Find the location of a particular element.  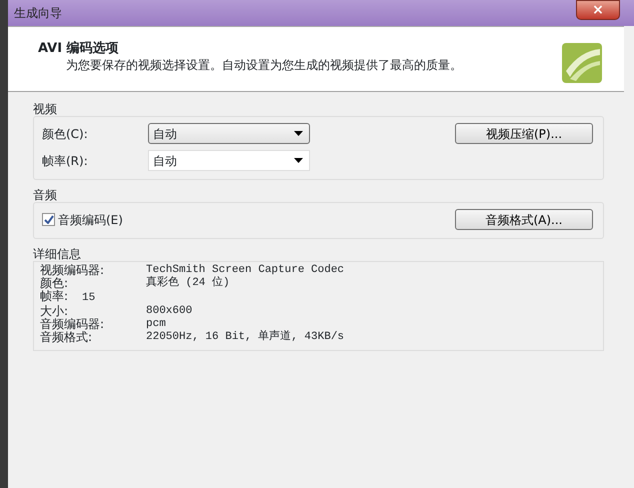

detail-label: 大小: is located at coordinates (55, 311).